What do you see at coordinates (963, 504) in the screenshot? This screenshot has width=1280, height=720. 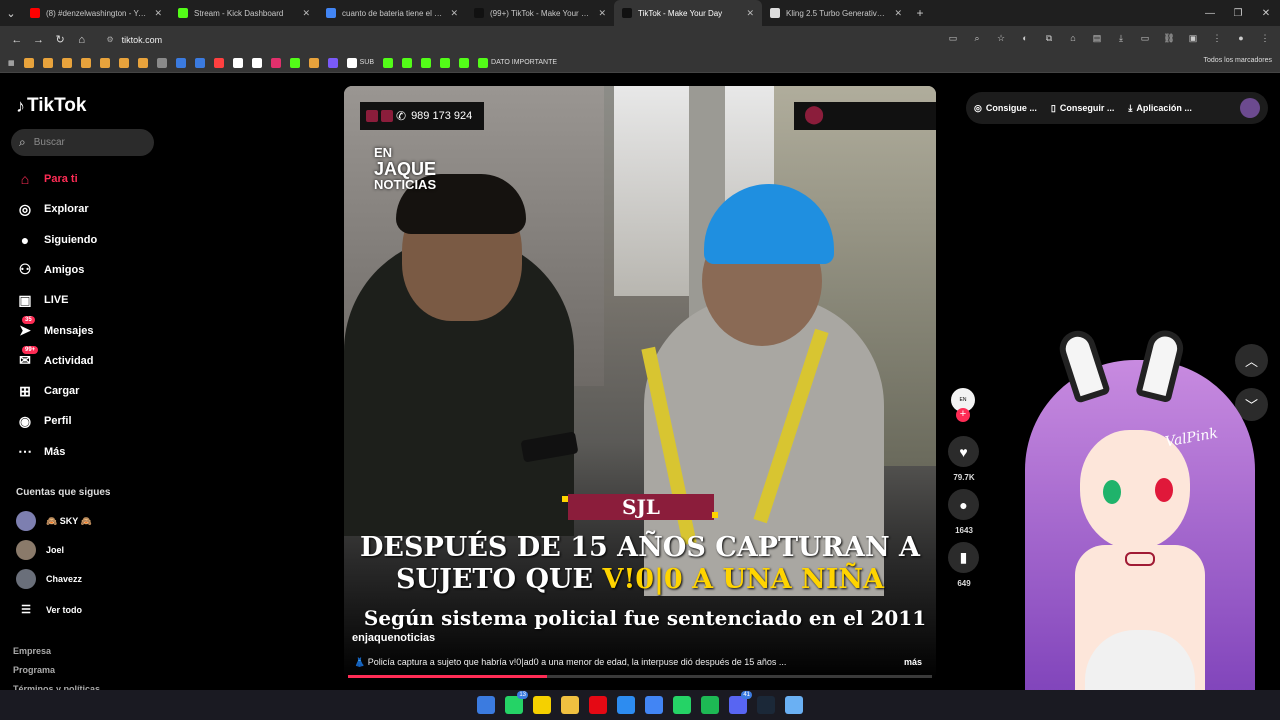 I see `comment-button: ●` at bounding box center [963, 504].